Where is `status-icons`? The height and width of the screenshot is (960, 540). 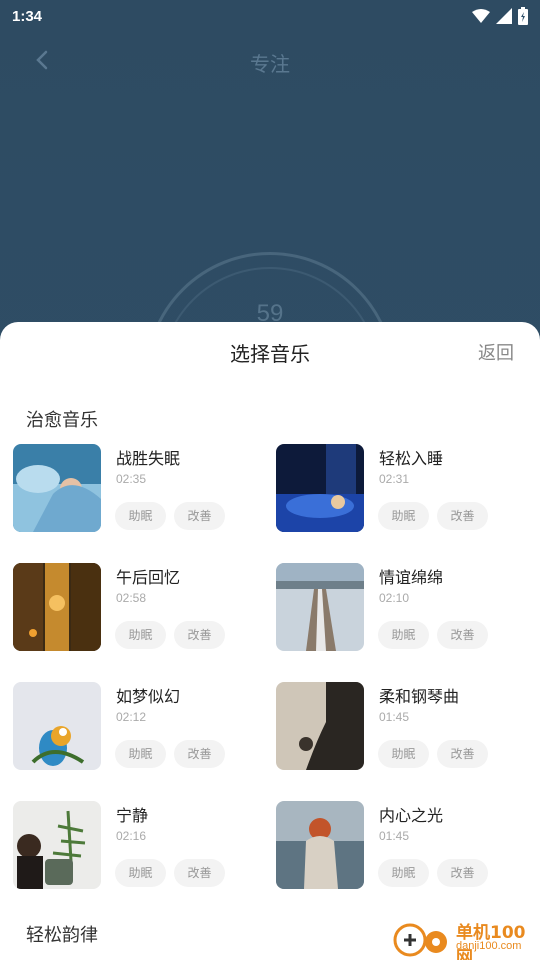 status-icons is located at coordinates (500, 16).